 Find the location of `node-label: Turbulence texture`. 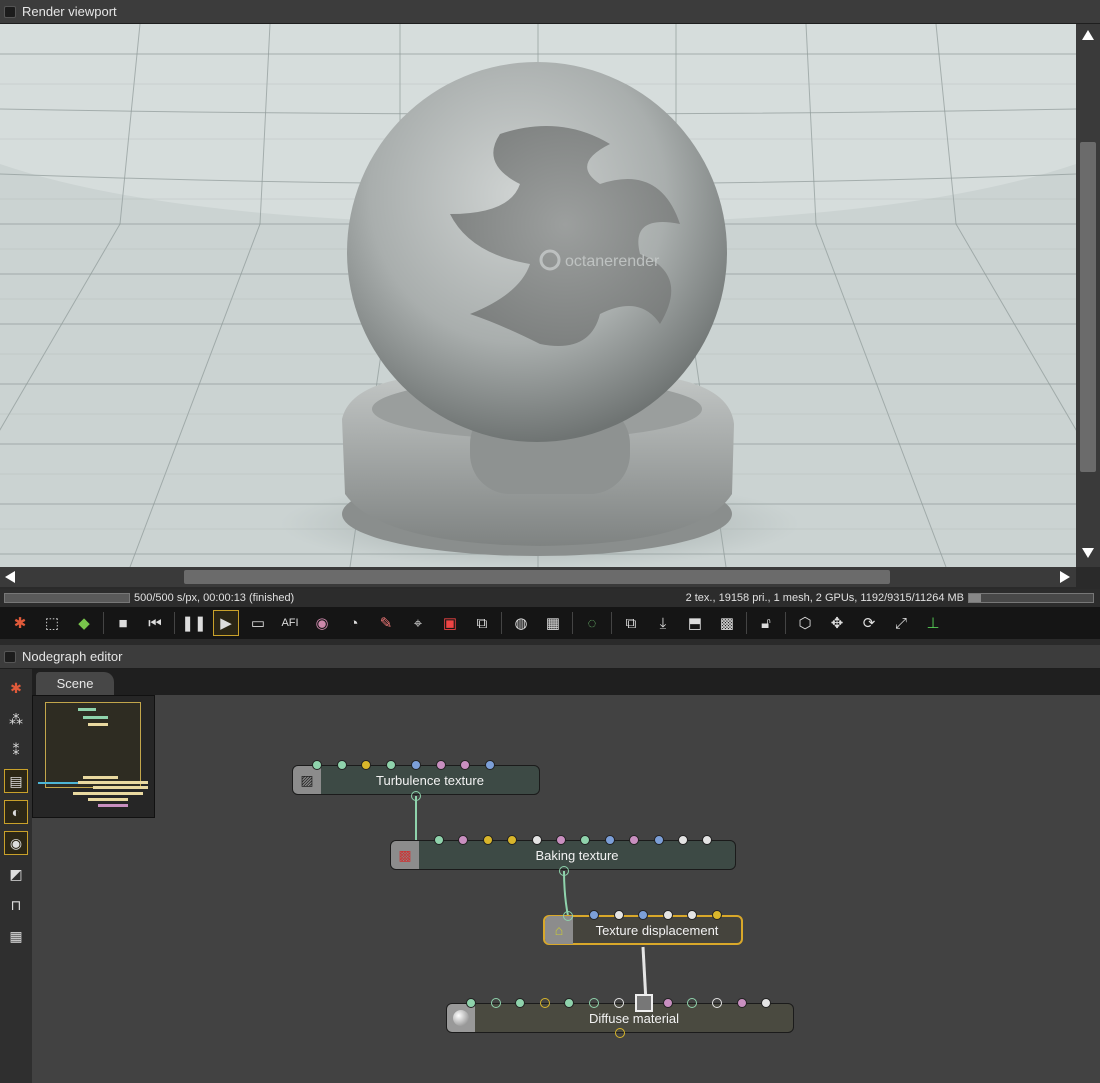

node-label: Turbulence texture is located at coordinates (430, 780).